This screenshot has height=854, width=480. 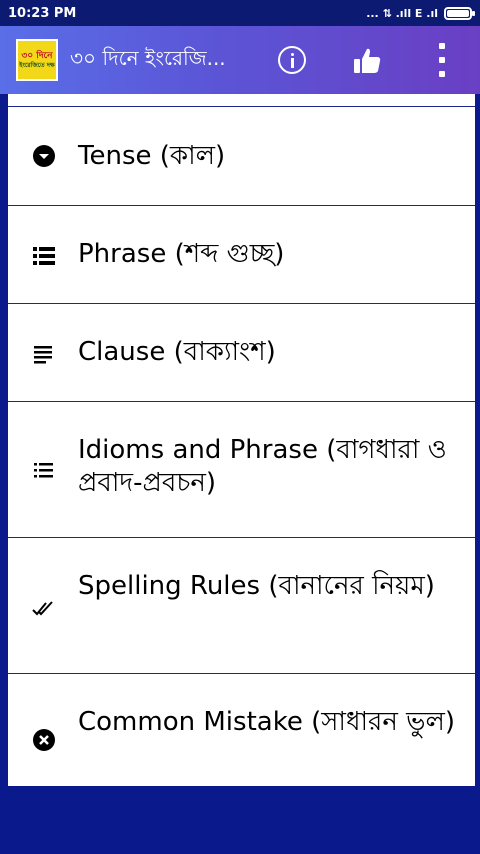 I want to click on app-logo-text: ৩০ দিনে, so click(x=37, y=55).